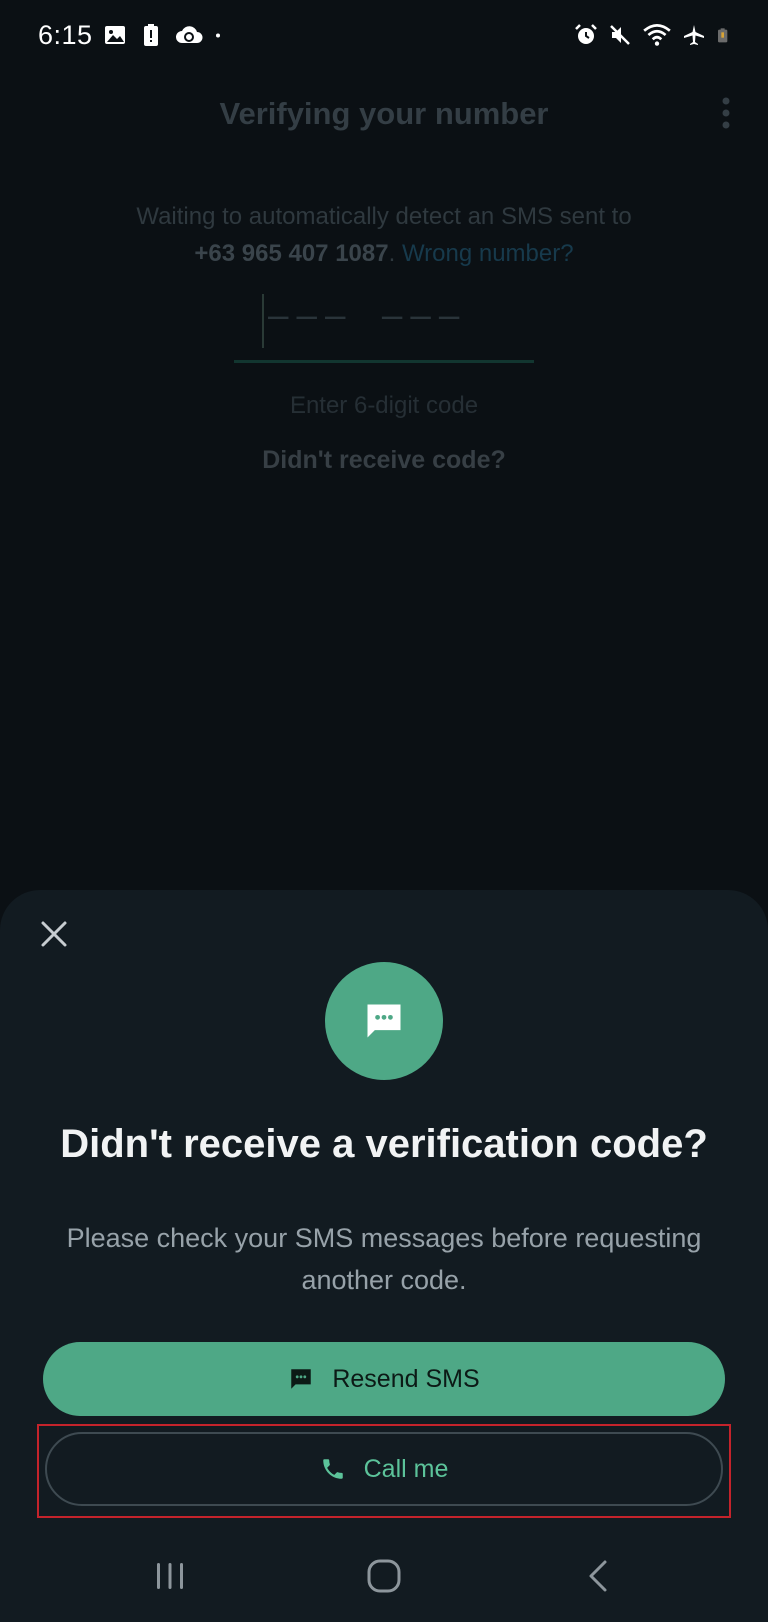 The height and width of the screenshot is (1622, 768). Describe the element at coordinates (620, 35) in the screenshot. I see `mute-icon` at that location.